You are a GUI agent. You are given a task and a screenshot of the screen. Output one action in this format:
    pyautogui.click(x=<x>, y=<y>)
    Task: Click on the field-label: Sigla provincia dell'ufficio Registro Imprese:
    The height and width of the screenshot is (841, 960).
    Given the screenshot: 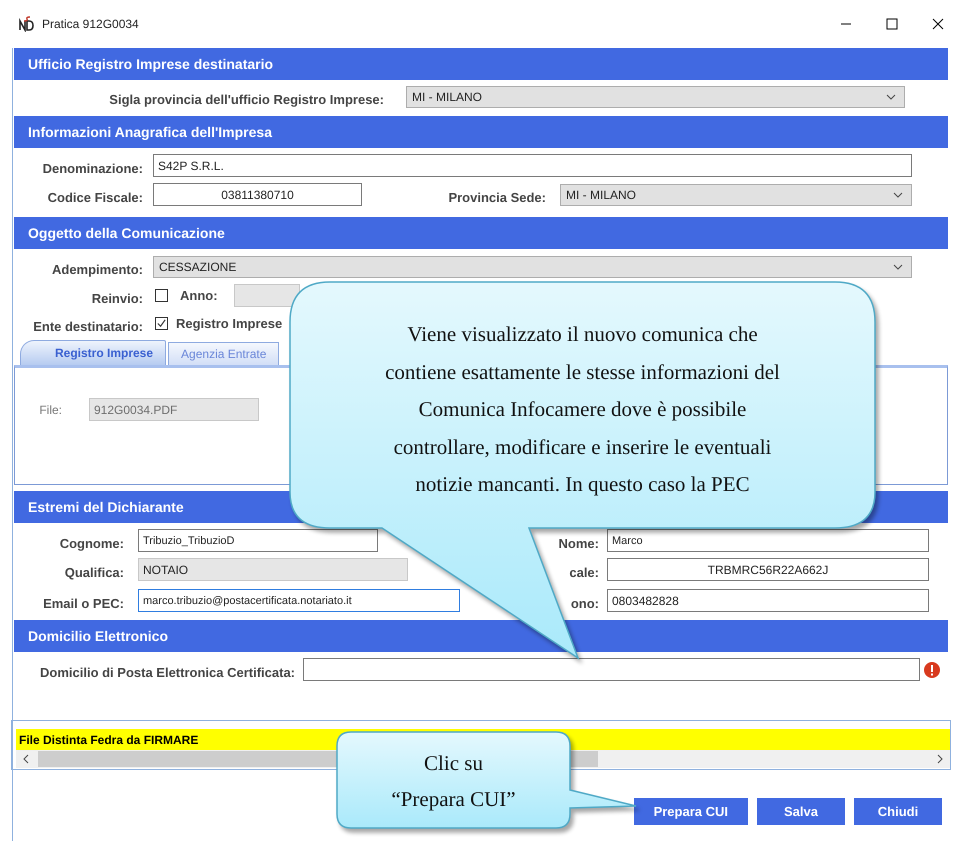 What is the action you would take?
    pyautogui.click(x=246, y=99)
    